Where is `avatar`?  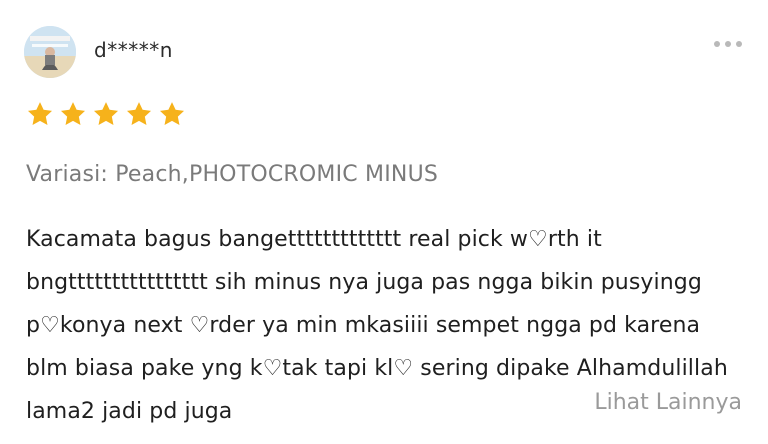 avatar is located at coordinates (50, 52).